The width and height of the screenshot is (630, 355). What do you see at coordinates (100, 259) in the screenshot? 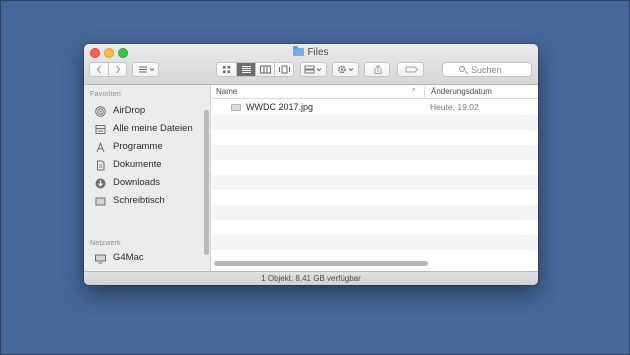
I see `computer-icon` at bounding box center [100, 259].